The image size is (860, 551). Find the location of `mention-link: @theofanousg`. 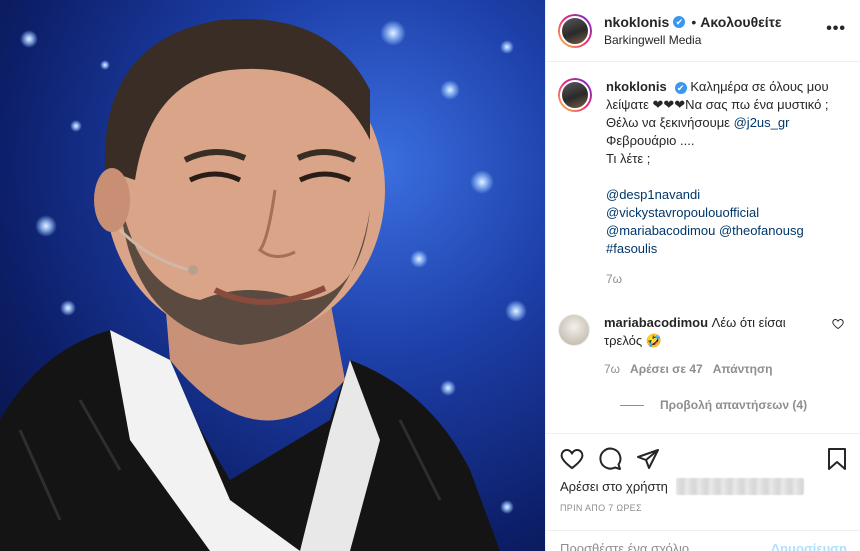

mention-link: @theofanousg is located at coordinates (761, 230).